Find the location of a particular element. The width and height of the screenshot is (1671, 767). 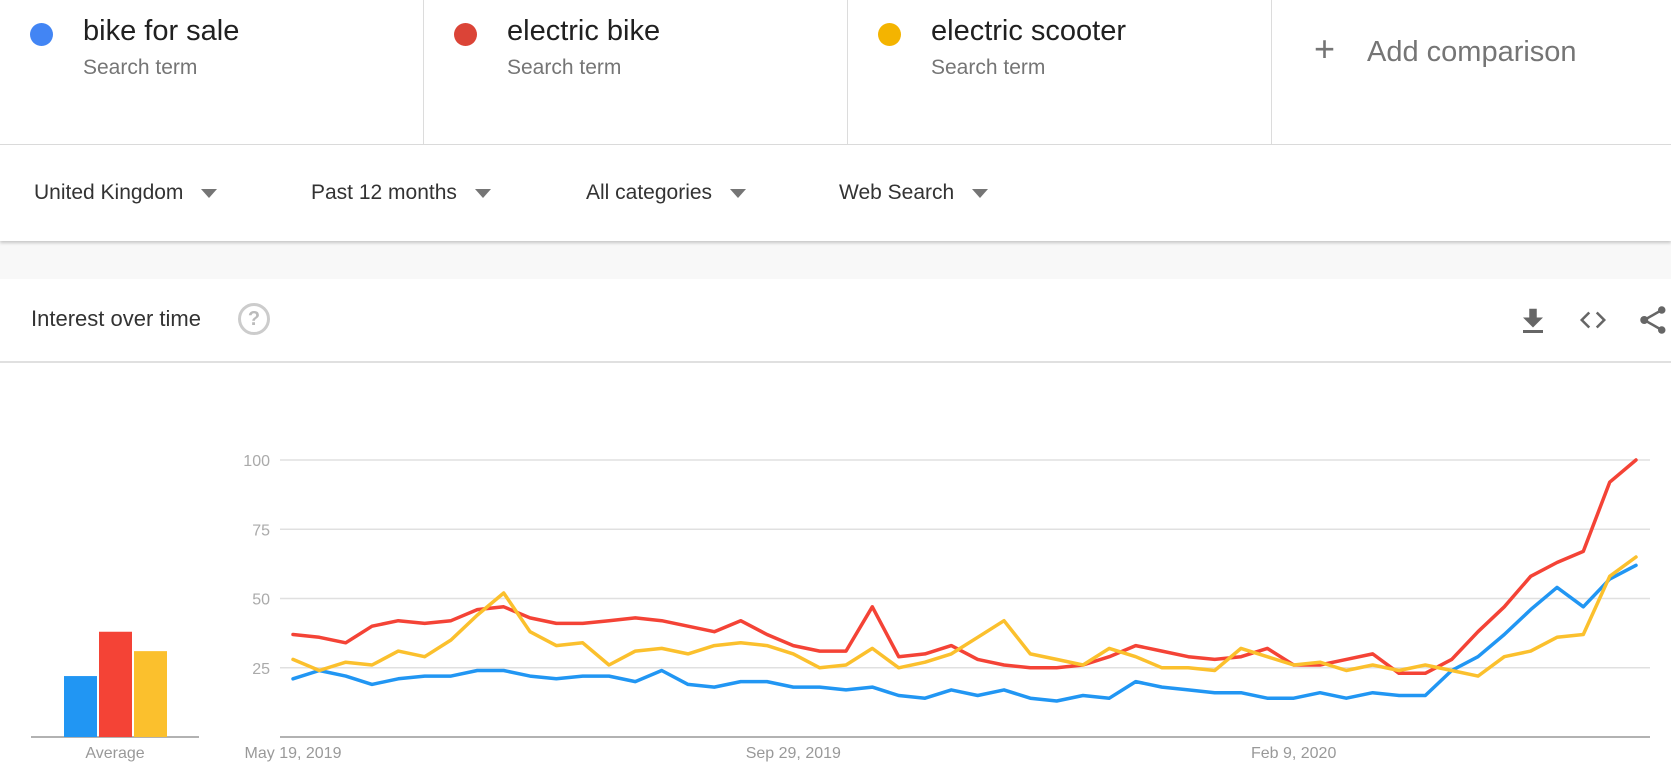

x-tick-label: Sep 29, 2019 is located at coordinates (793, 753).